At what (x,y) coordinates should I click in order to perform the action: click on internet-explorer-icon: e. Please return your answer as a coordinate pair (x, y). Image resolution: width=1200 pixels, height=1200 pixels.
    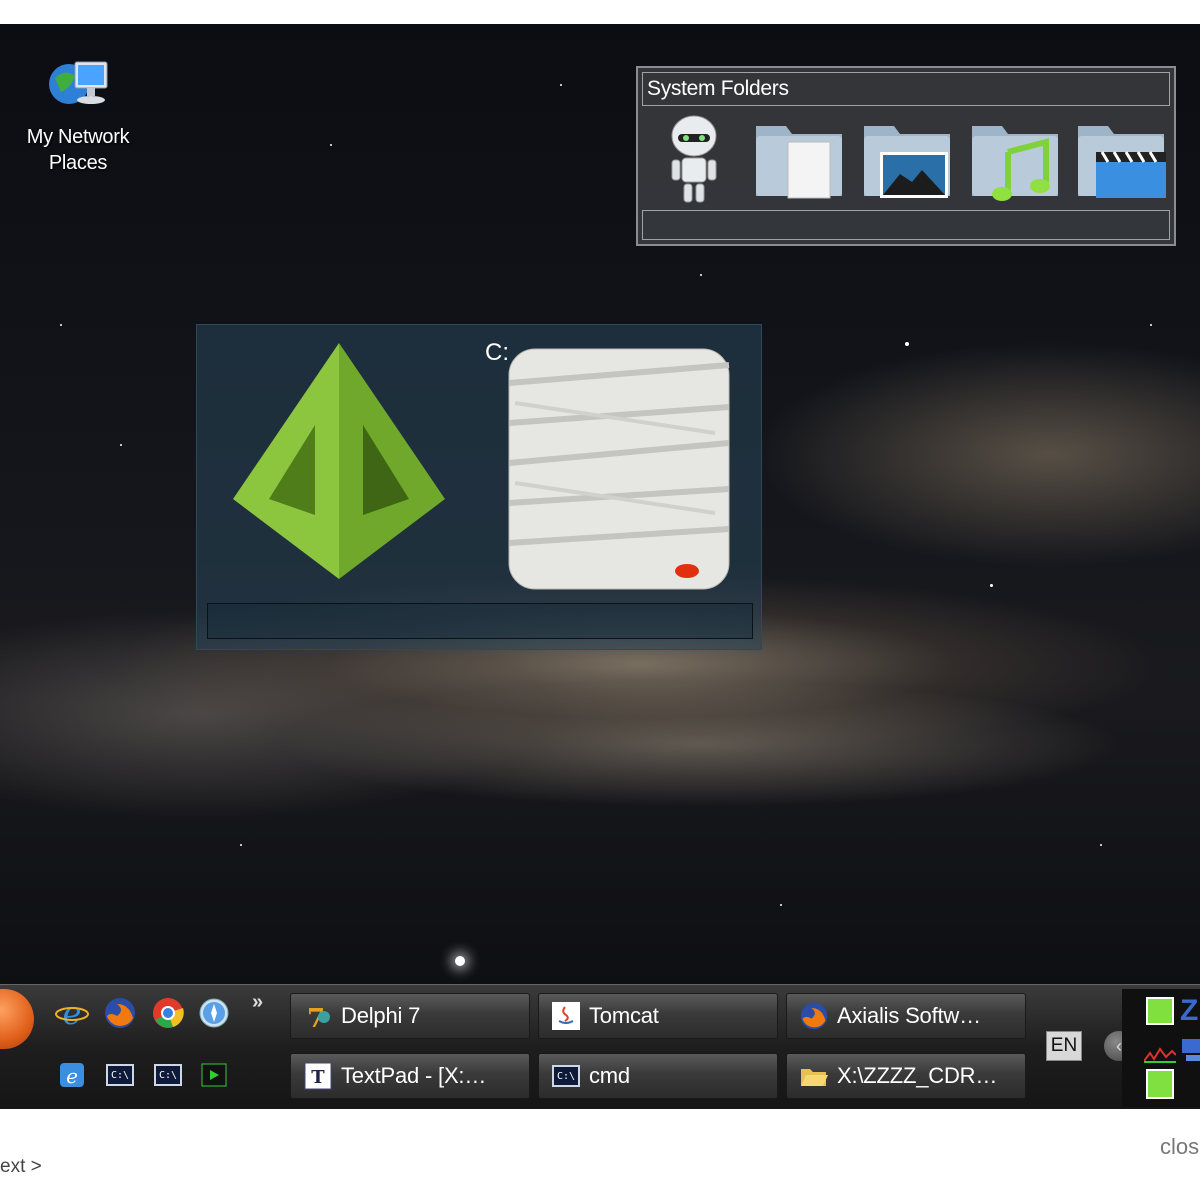
    Looking at the image, I should click on (72, 1013).